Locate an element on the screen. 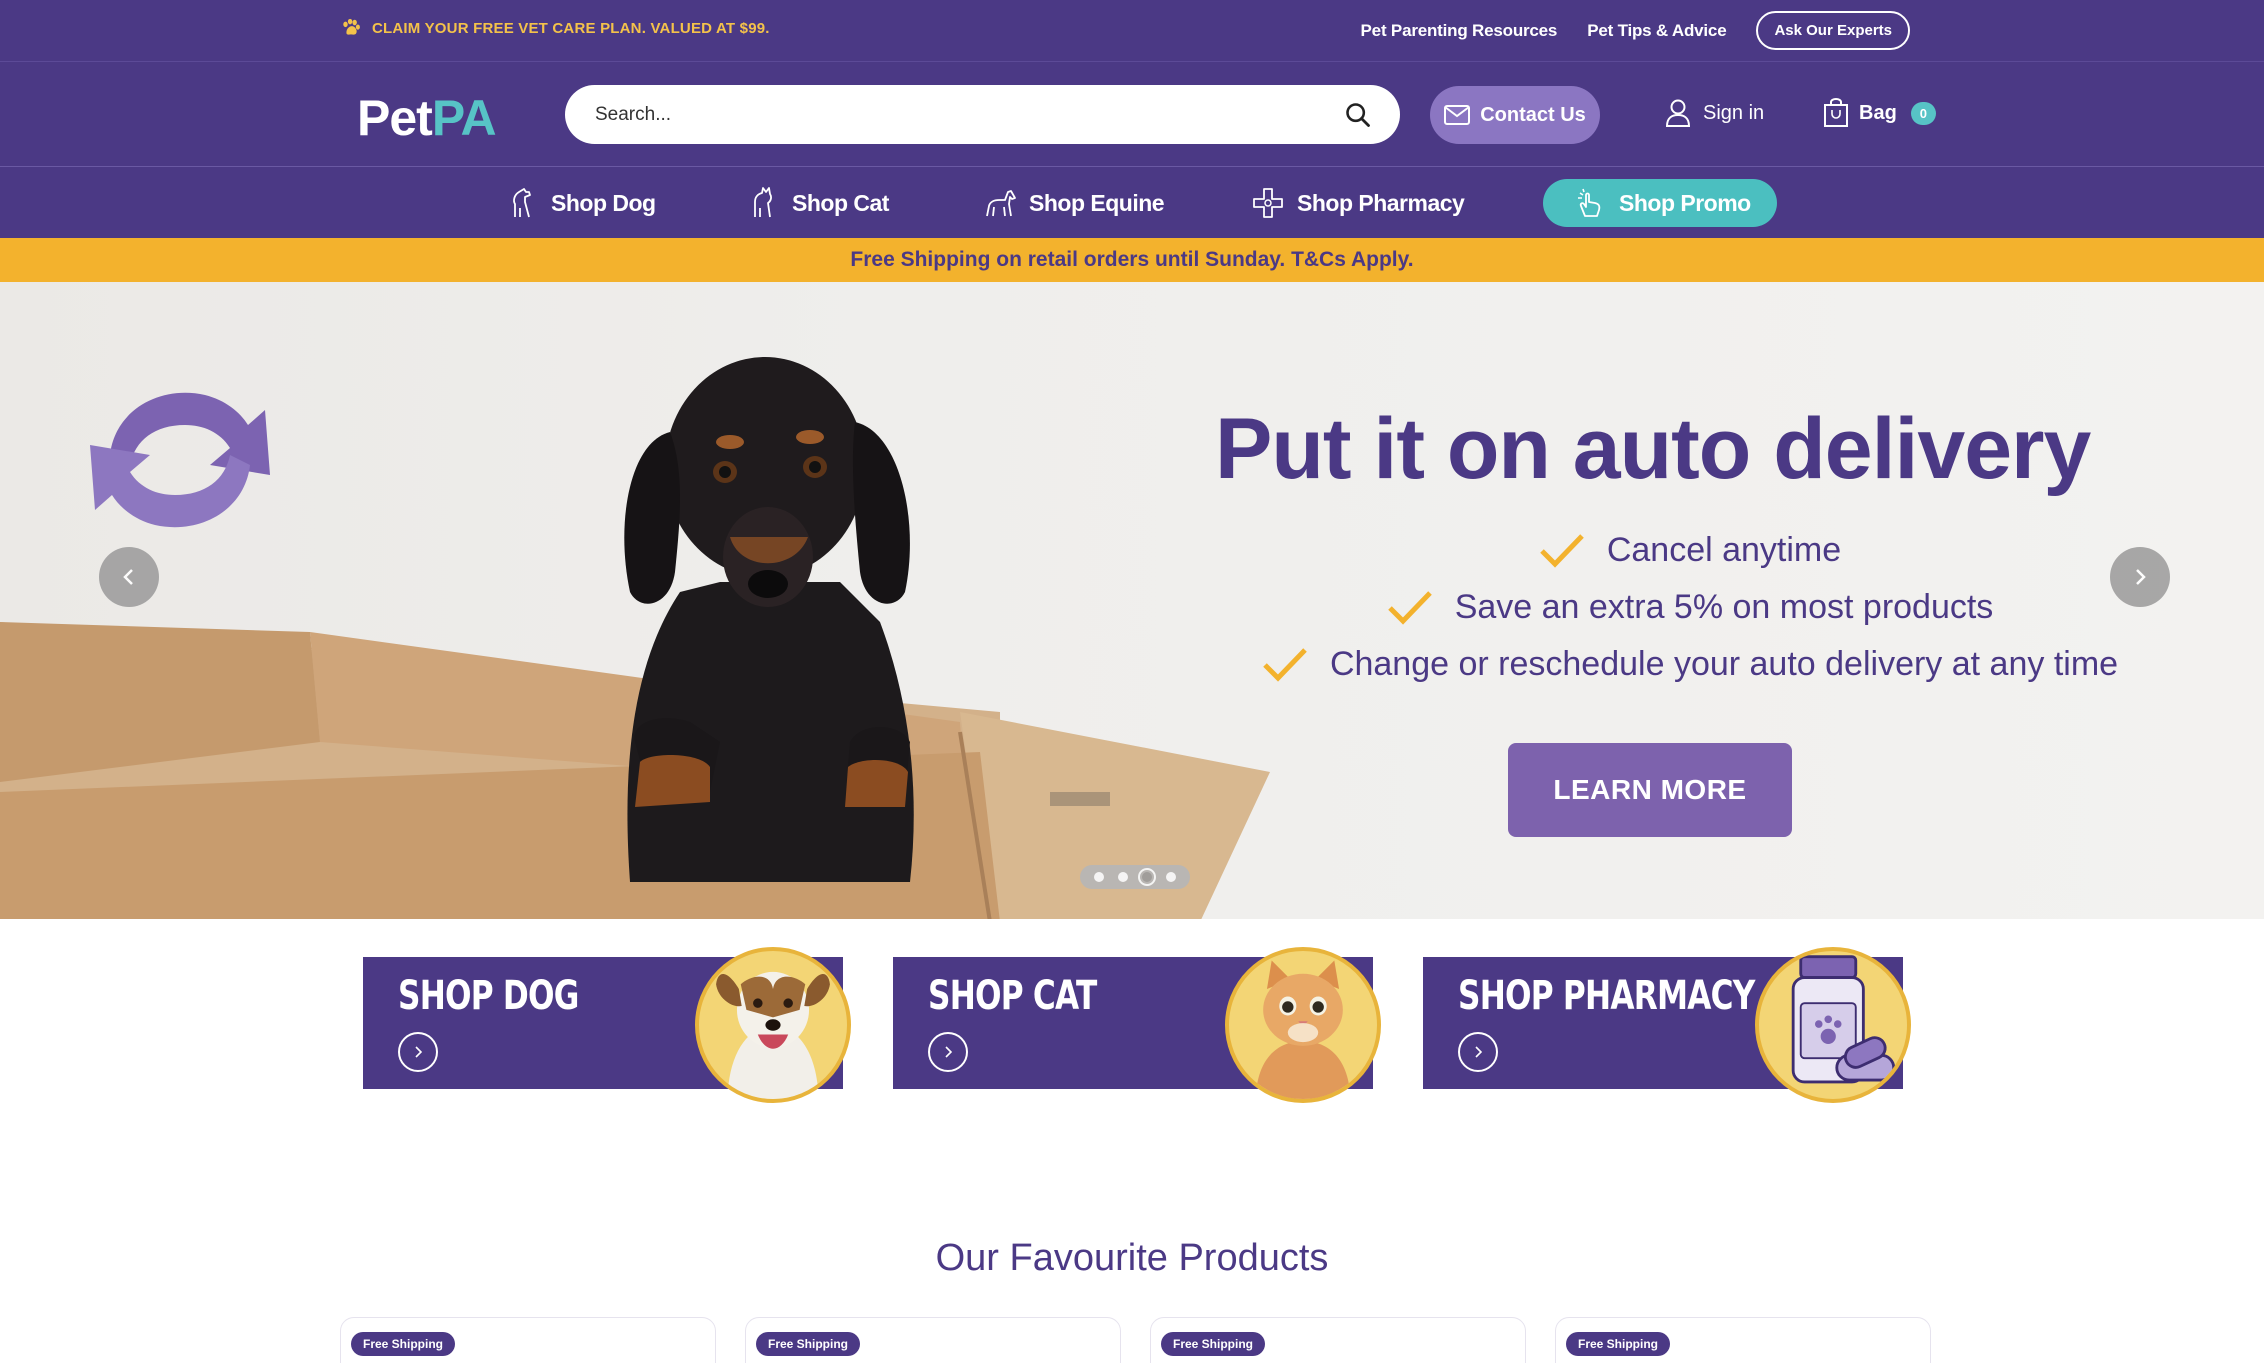 The width and height of the screenshot is (2264, 1363). sign-in-link: Sign in is located at coordinates (1714, 113).